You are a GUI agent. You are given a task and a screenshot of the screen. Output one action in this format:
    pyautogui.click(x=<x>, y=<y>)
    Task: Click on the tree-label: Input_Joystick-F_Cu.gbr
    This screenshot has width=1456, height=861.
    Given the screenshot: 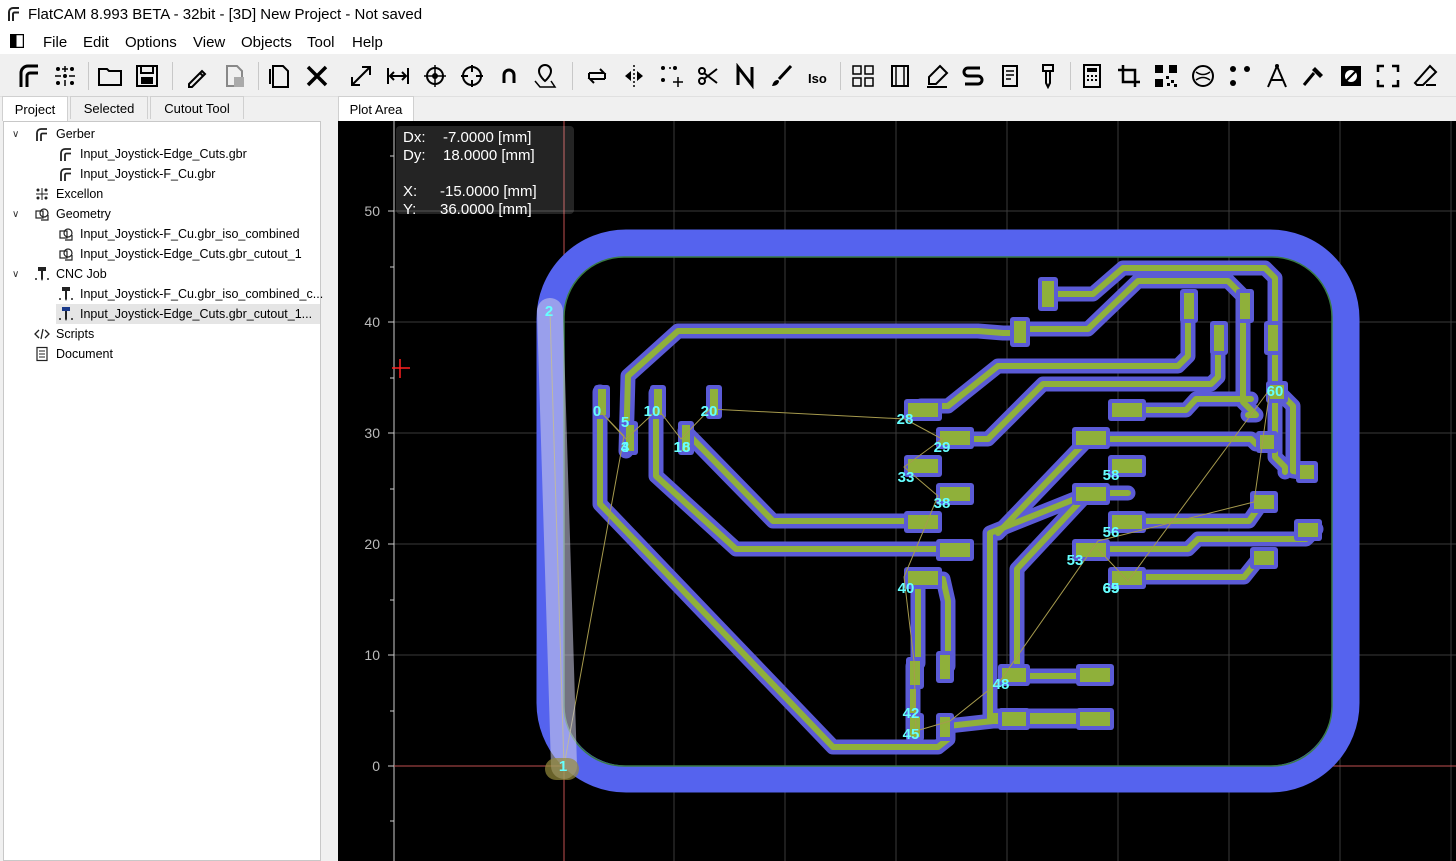 What is the action you would take?
    pyautogui.click(x=148, y=174)
    